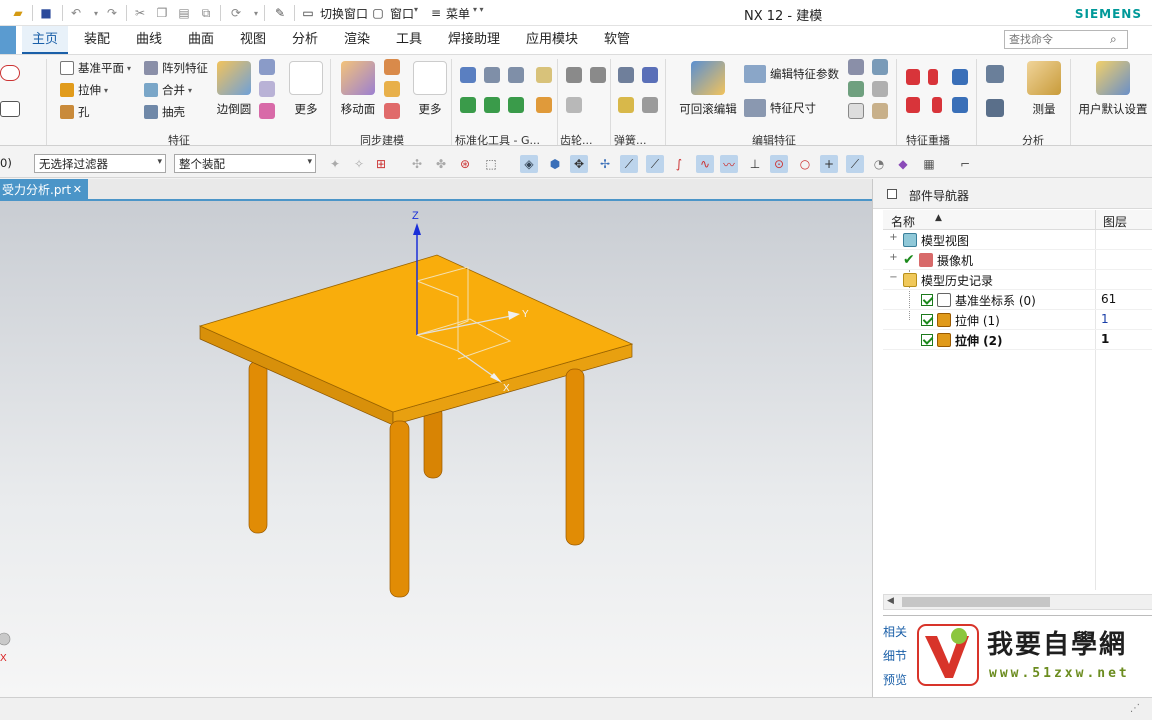 The height and width of the screenshot is (720, 1152). What do you see at coordinates (96, 13) in the screenshot?
I see `undo-dropdown-icon: ▾` at bounding box center [96, 13].